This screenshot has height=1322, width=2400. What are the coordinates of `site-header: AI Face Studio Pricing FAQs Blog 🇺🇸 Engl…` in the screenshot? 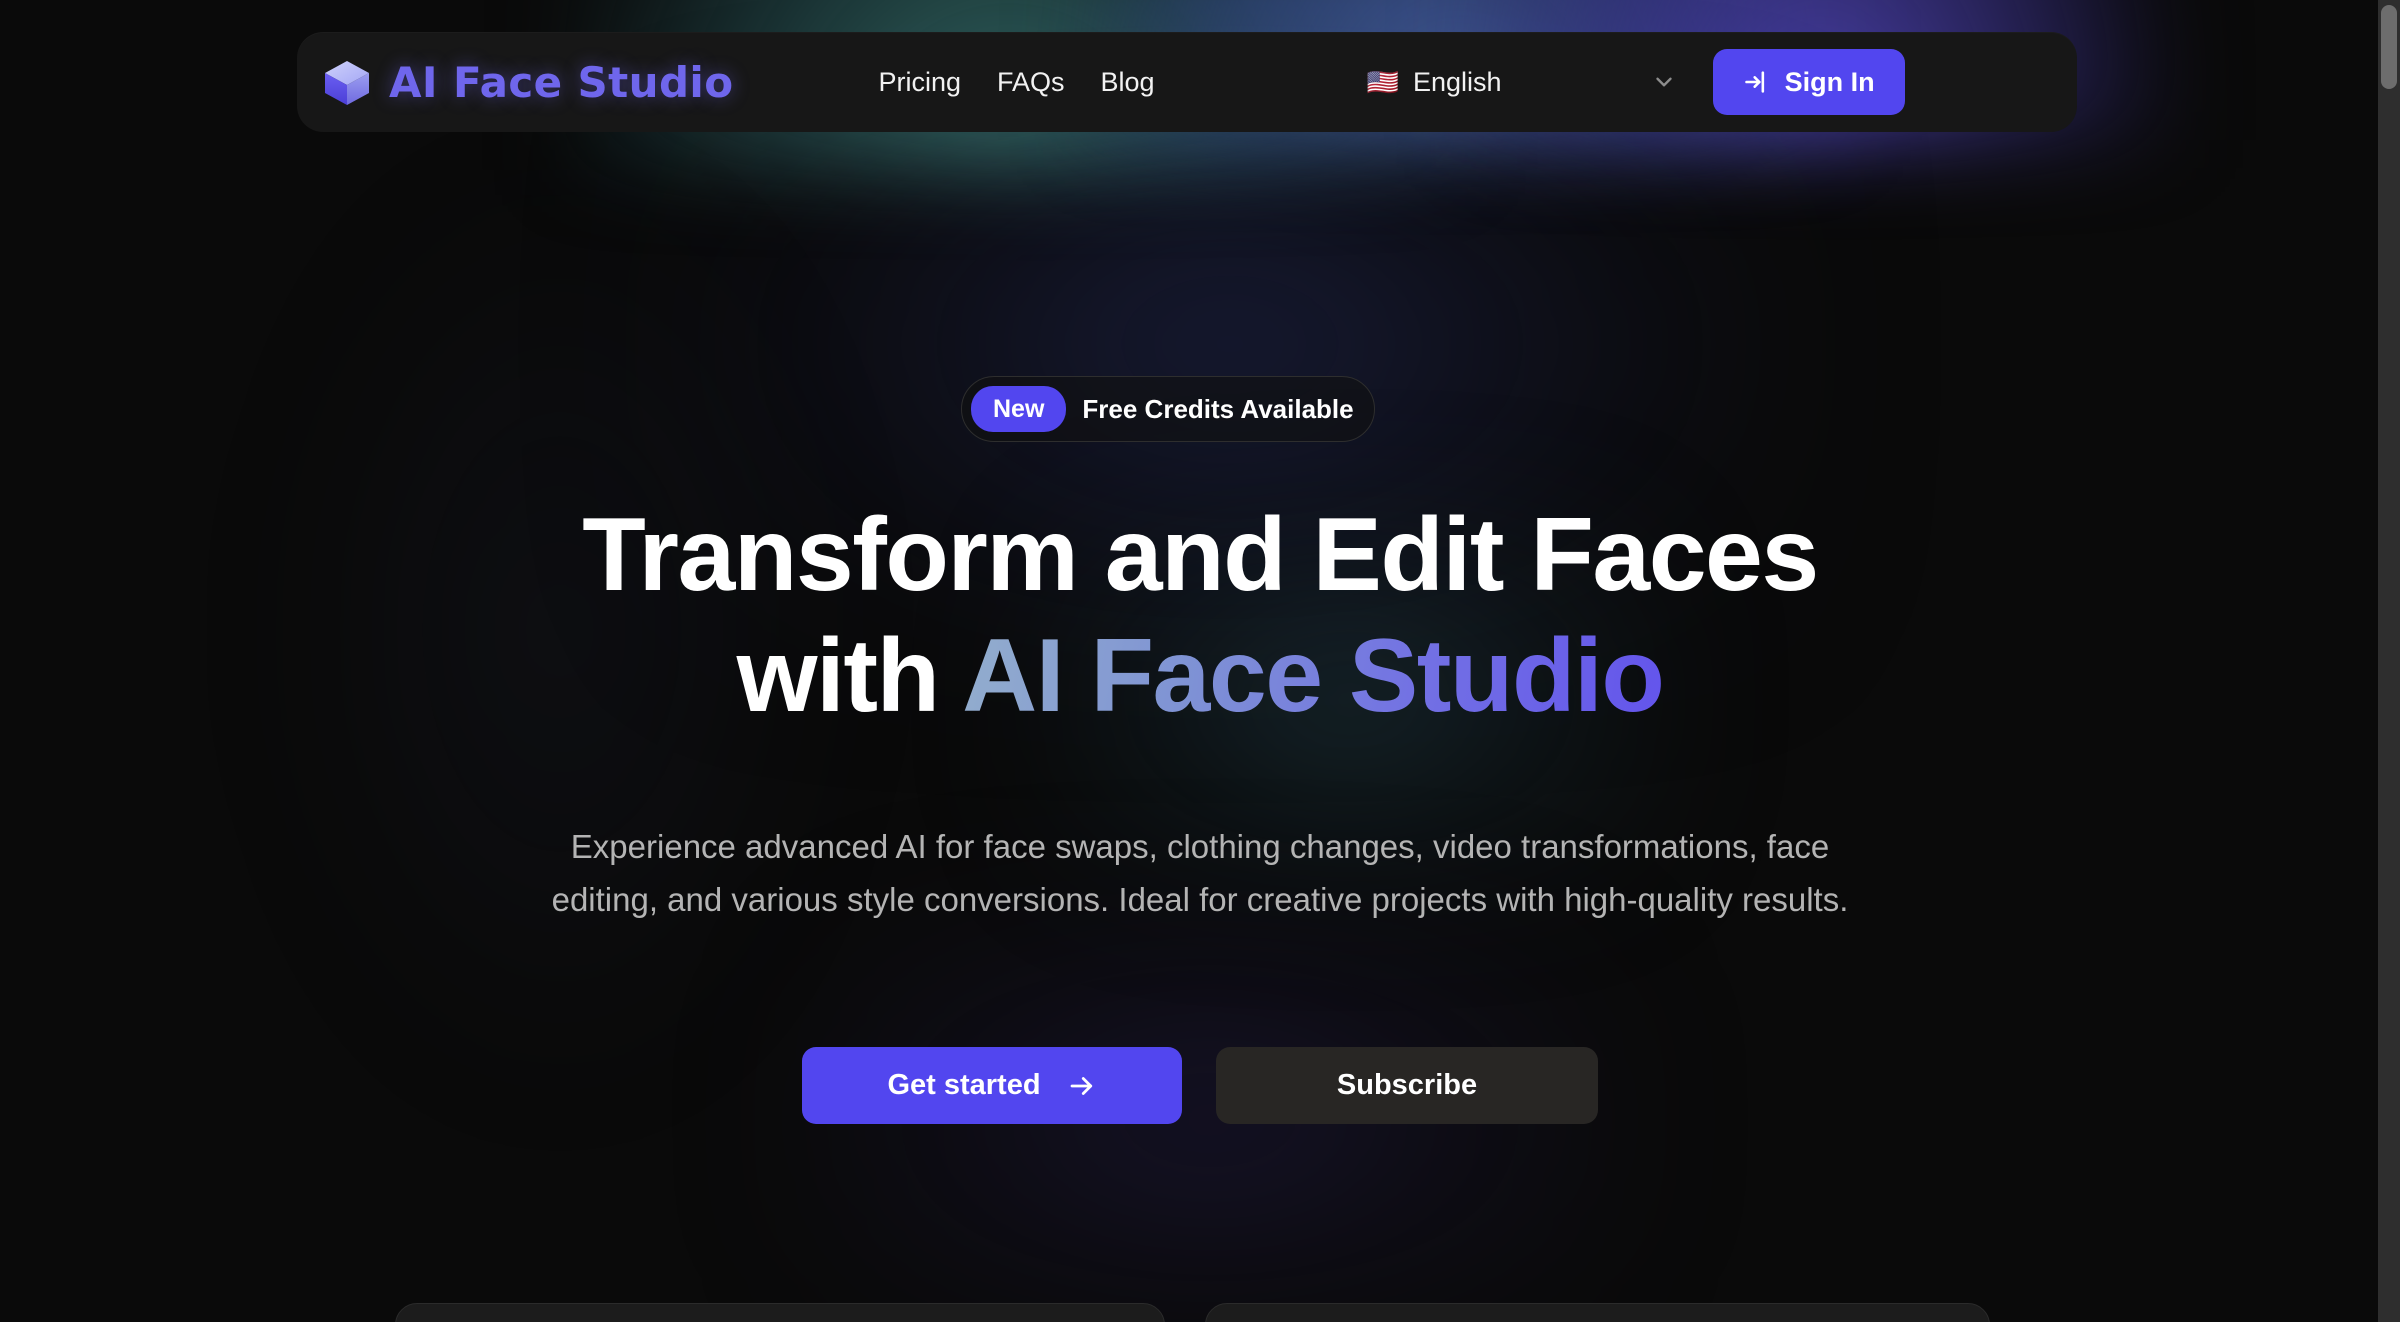 It's located at (1187, 82).